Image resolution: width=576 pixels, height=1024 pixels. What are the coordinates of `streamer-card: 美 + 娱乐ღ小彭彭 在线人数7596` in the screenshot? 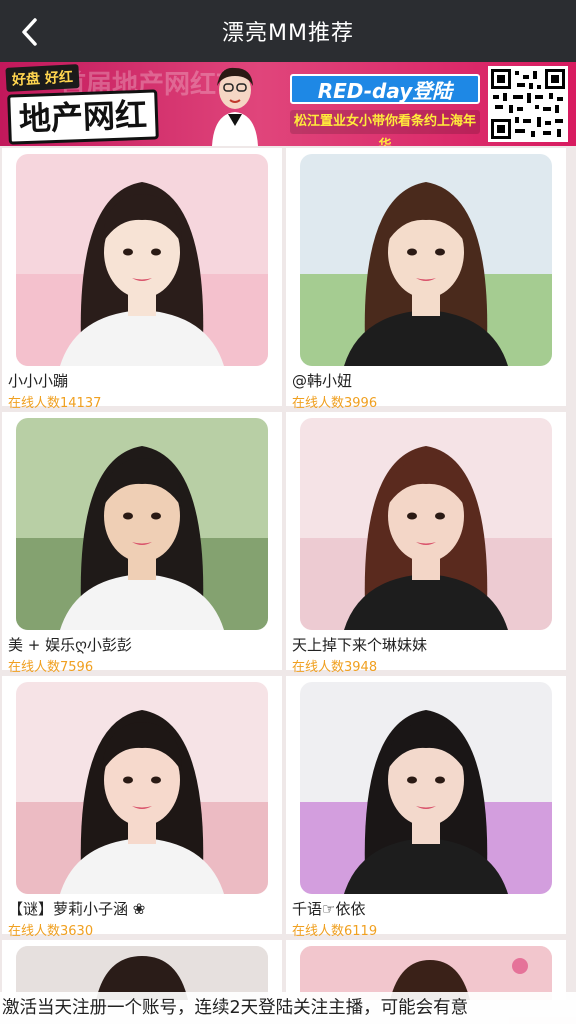 It's located at (142, 543).